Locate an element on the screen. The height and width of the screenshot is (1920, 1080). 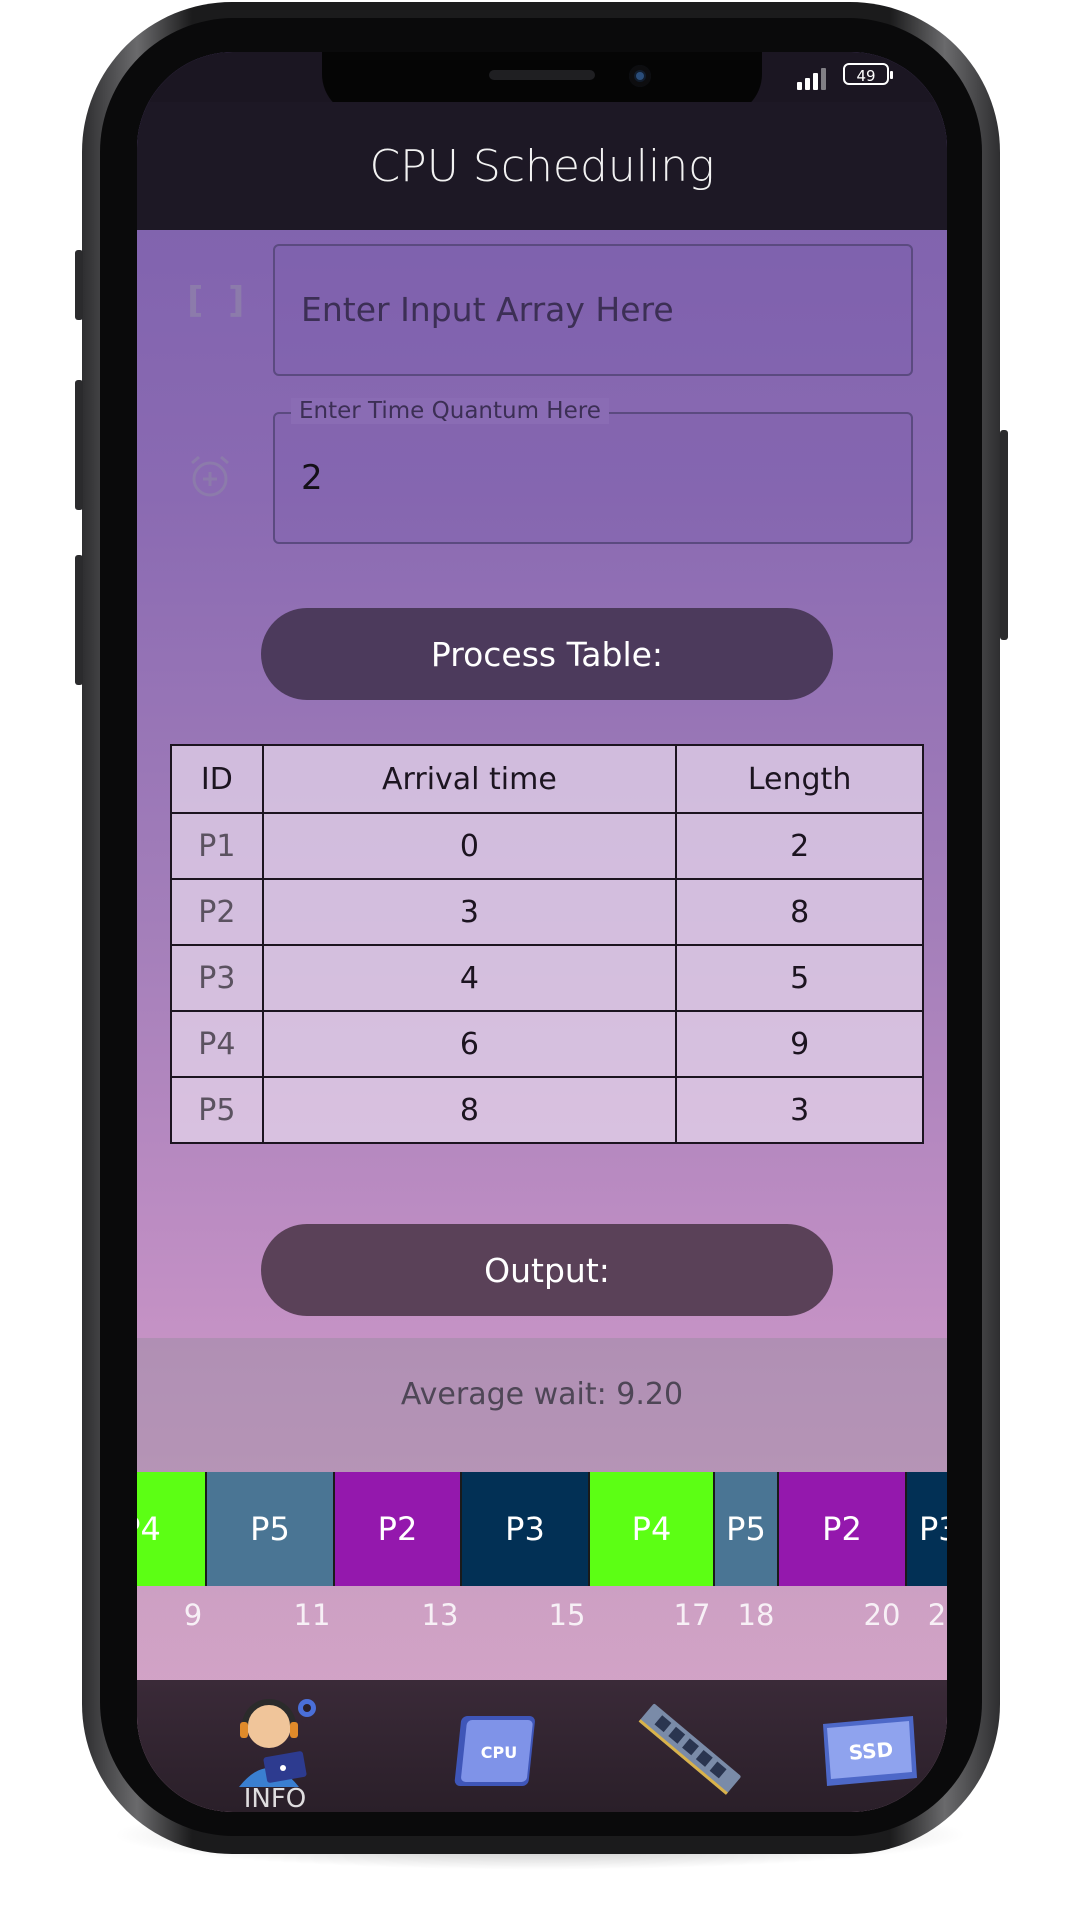
table-row: P4 6 9 is located at coordinates (547, 1044).